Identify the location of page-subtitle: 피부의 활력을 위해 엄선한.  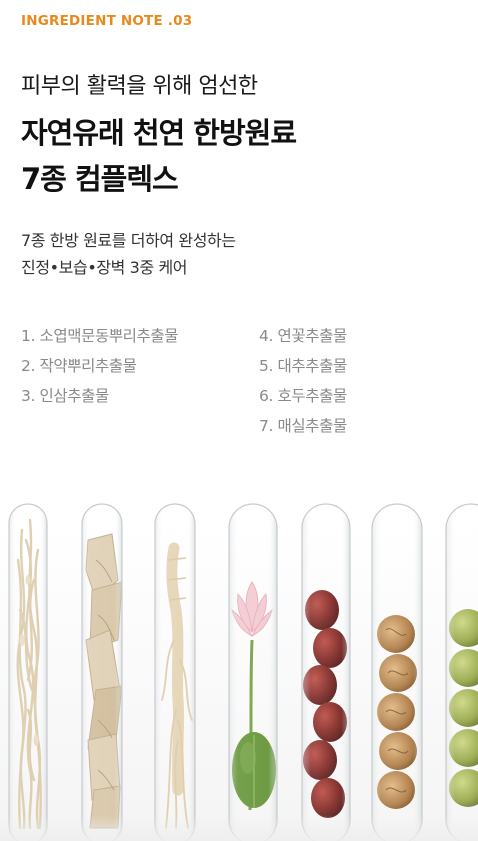
(139, 86).